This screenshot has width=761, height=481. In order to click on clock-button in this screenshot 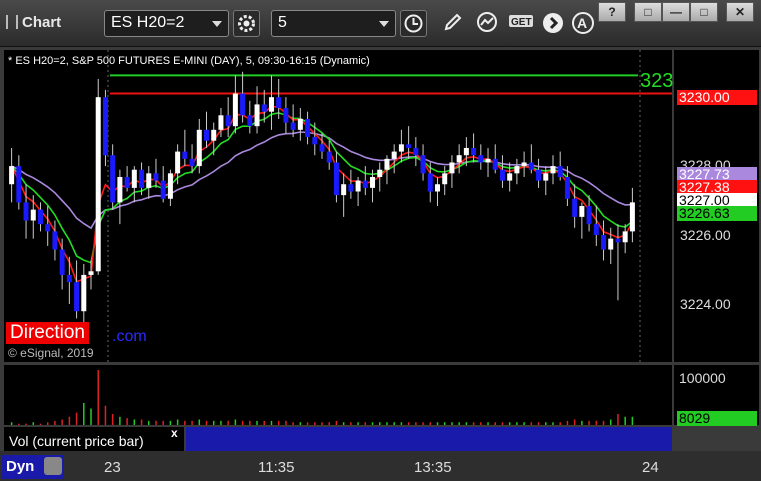, I will do `click(413, 23)`.